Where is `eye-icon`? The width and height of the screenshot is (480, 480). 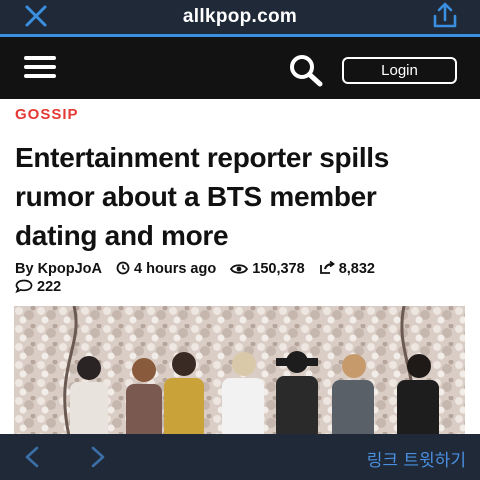
eye-icon is located at coordinates (239, 269).